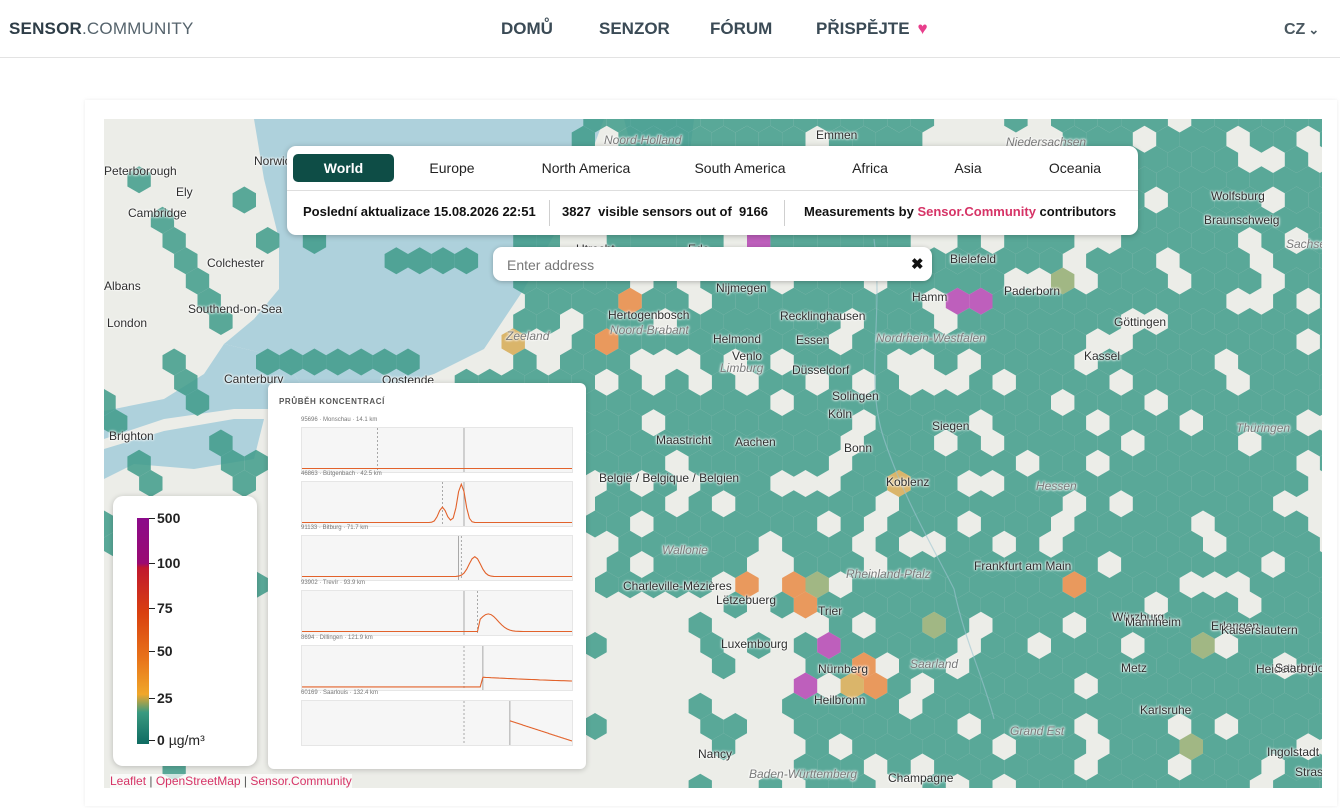 The height and width of the screenshot is (808, 1340). I want to click on sensor-community-link: Sensor.Community, so click(976, 211).